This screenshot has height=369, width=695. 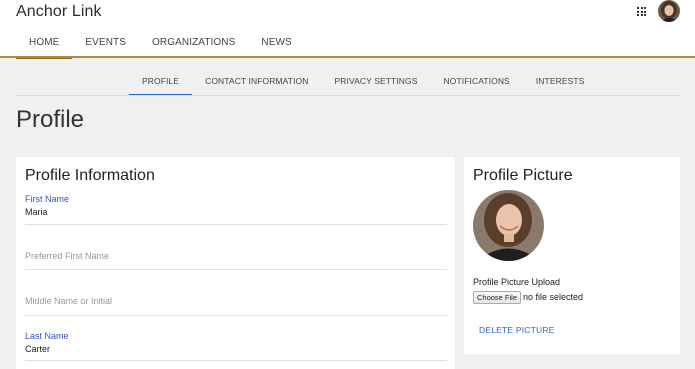 I want to click on card-title: Profile Information, so click(x=90, y=175).